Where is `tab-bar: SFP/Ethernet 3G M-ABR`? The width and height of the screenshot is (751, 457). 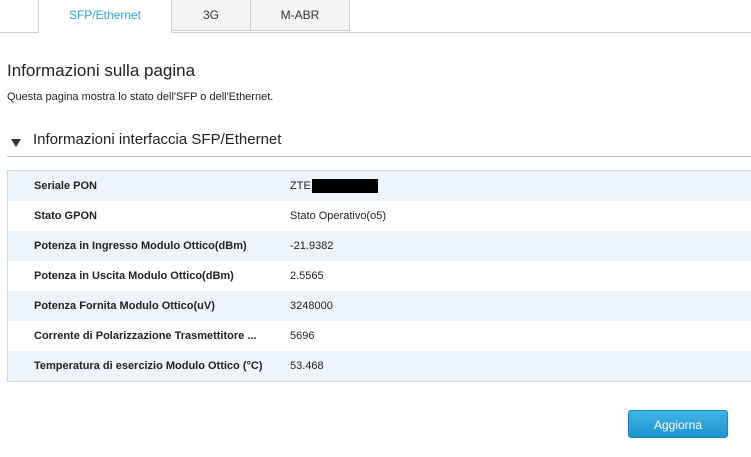 tab-bar: SFP/Ethernet 3G M-ABR is located at coordinates (375, 16).